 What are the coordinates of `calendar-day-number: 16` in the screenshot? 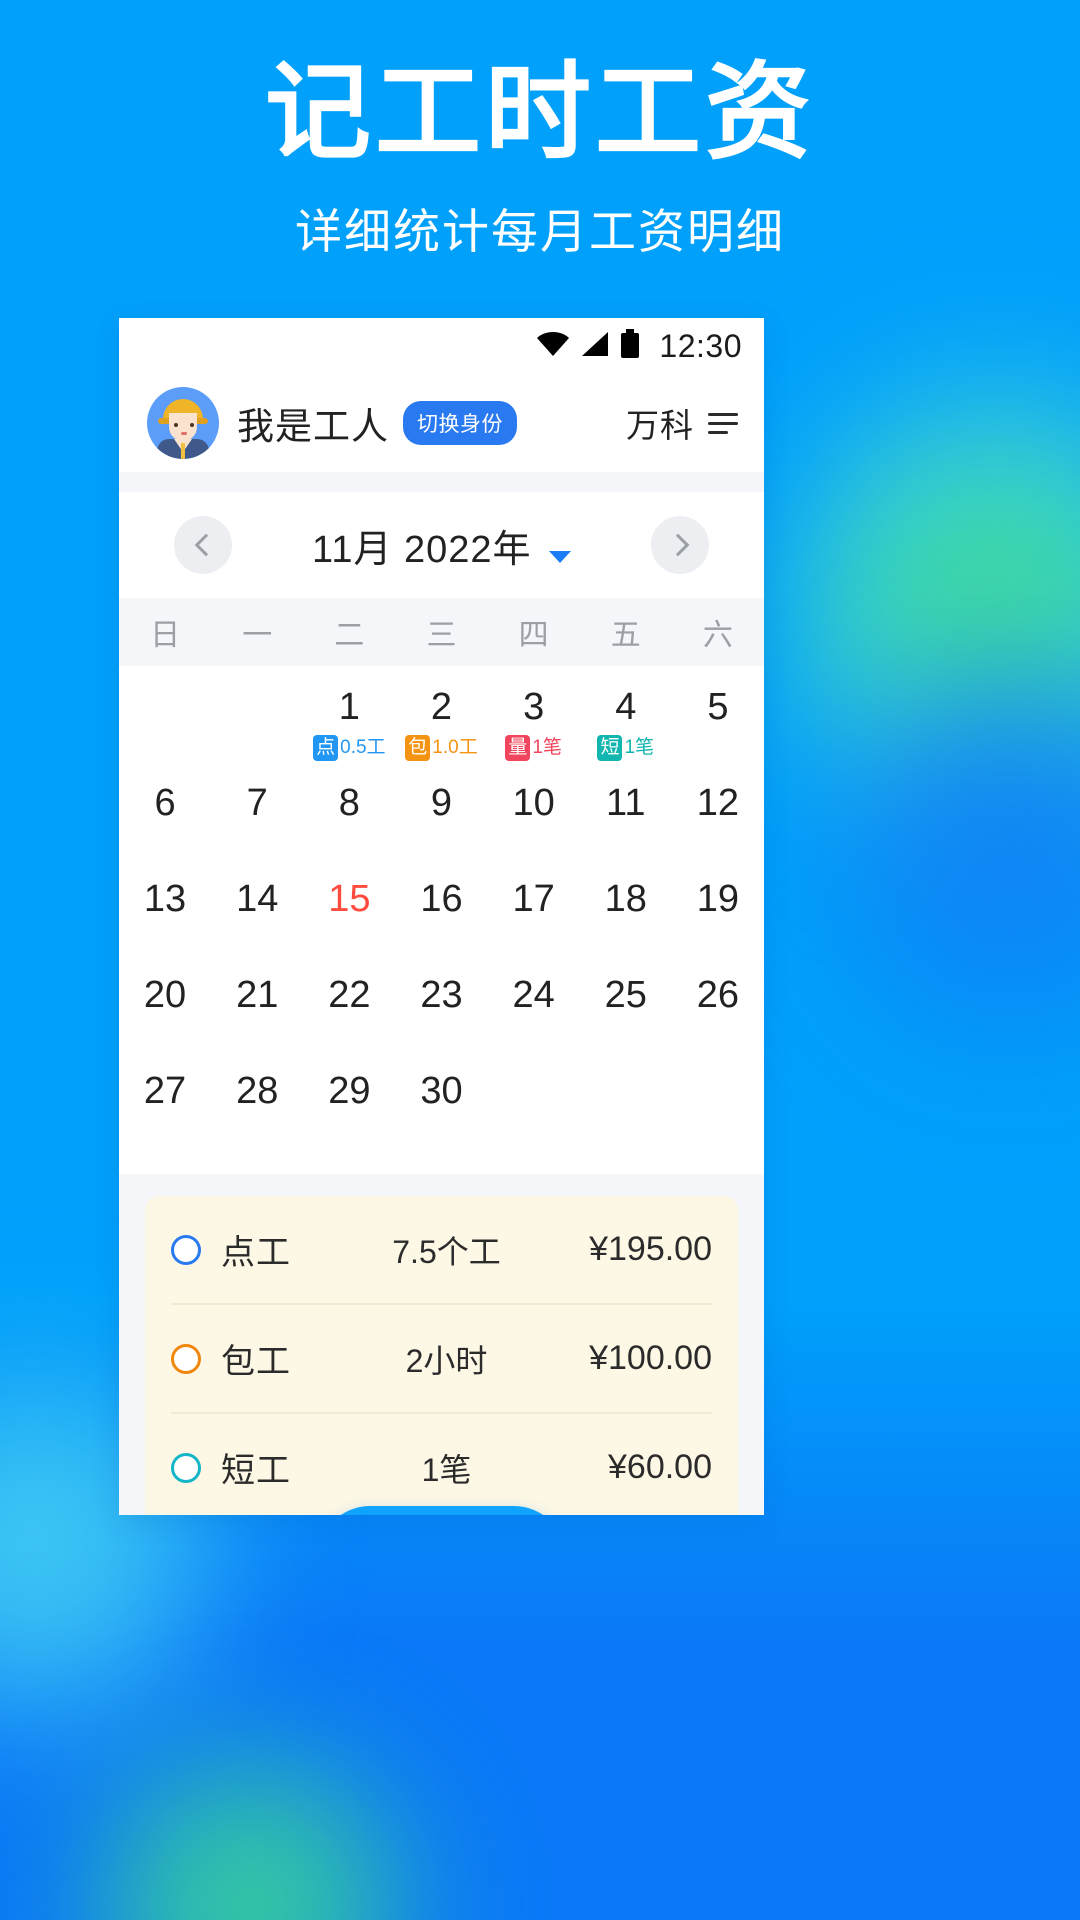 It's located at (441, 899).